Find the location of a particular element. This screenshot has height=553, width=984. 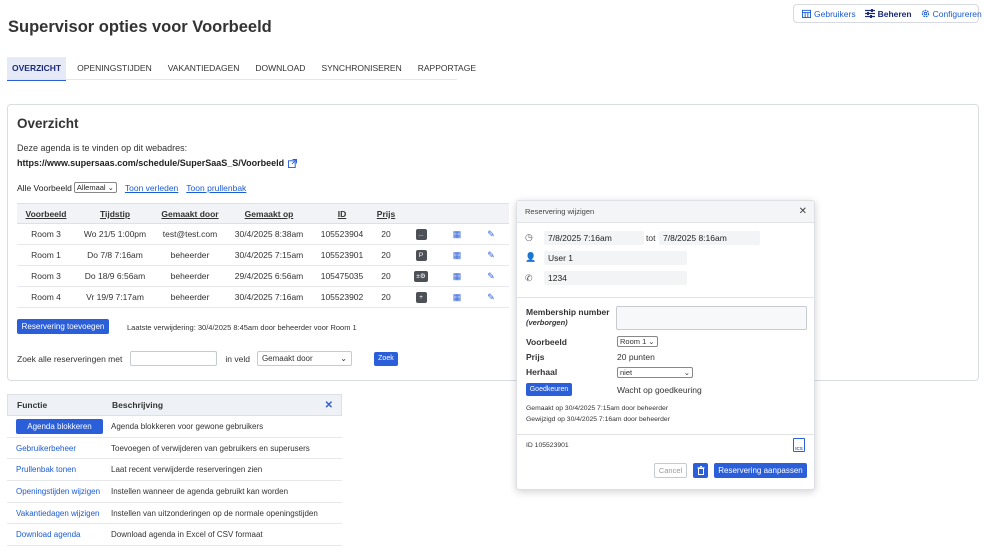

clock-icon: ◷ is located at coordinates (529, 237).